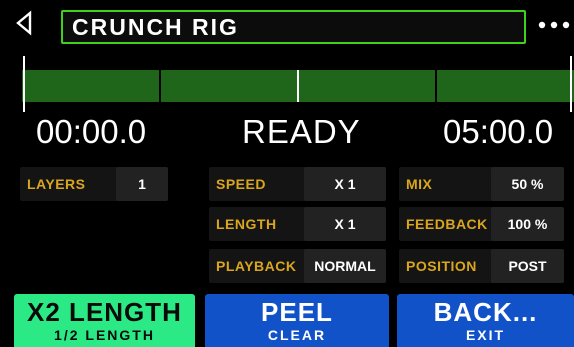 This screenshot has width=574, height=347. What do you see at coordinates (571, 84) in the screenshot?
I see `loop-end-marker` at bounding box center [571, 84].